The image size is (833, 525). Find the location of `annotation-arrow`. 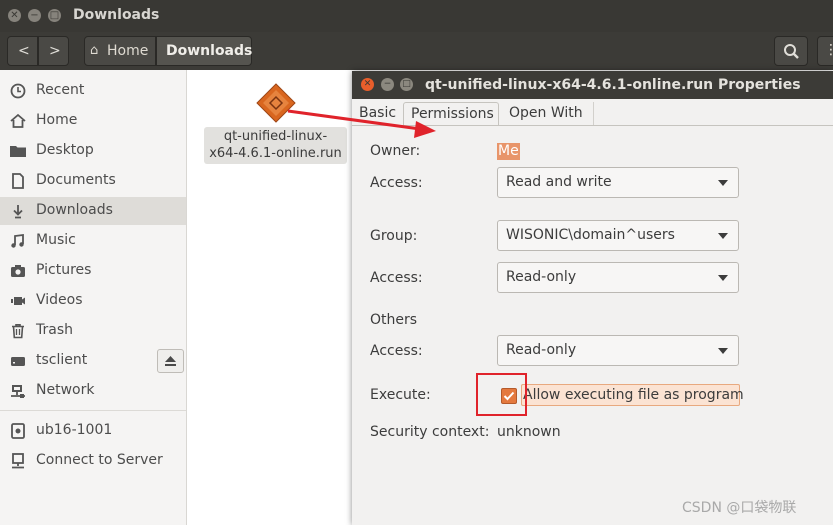

annotation-arrow is located at coordinates (361, 123).